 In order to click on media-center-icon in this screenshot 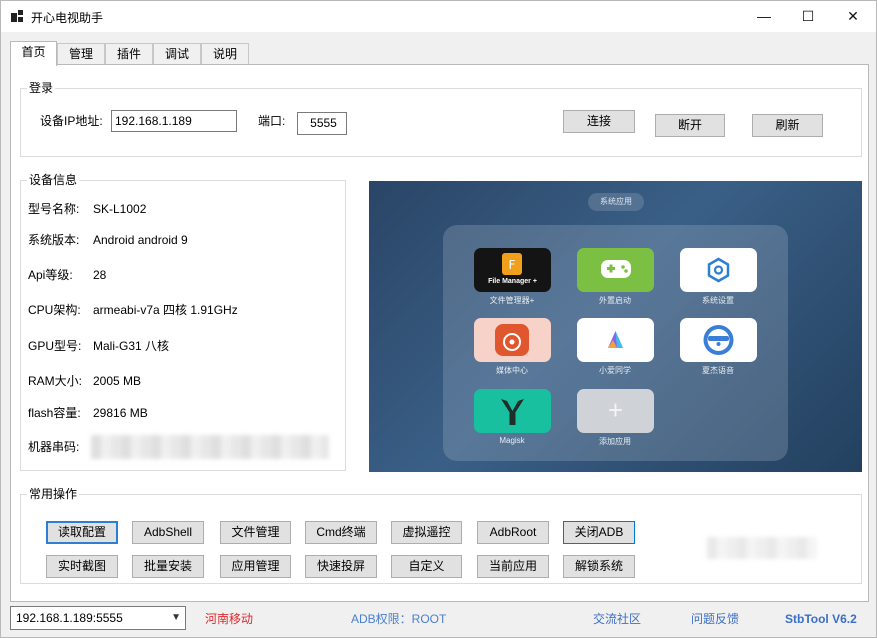, I will do `click(512, 340)`.